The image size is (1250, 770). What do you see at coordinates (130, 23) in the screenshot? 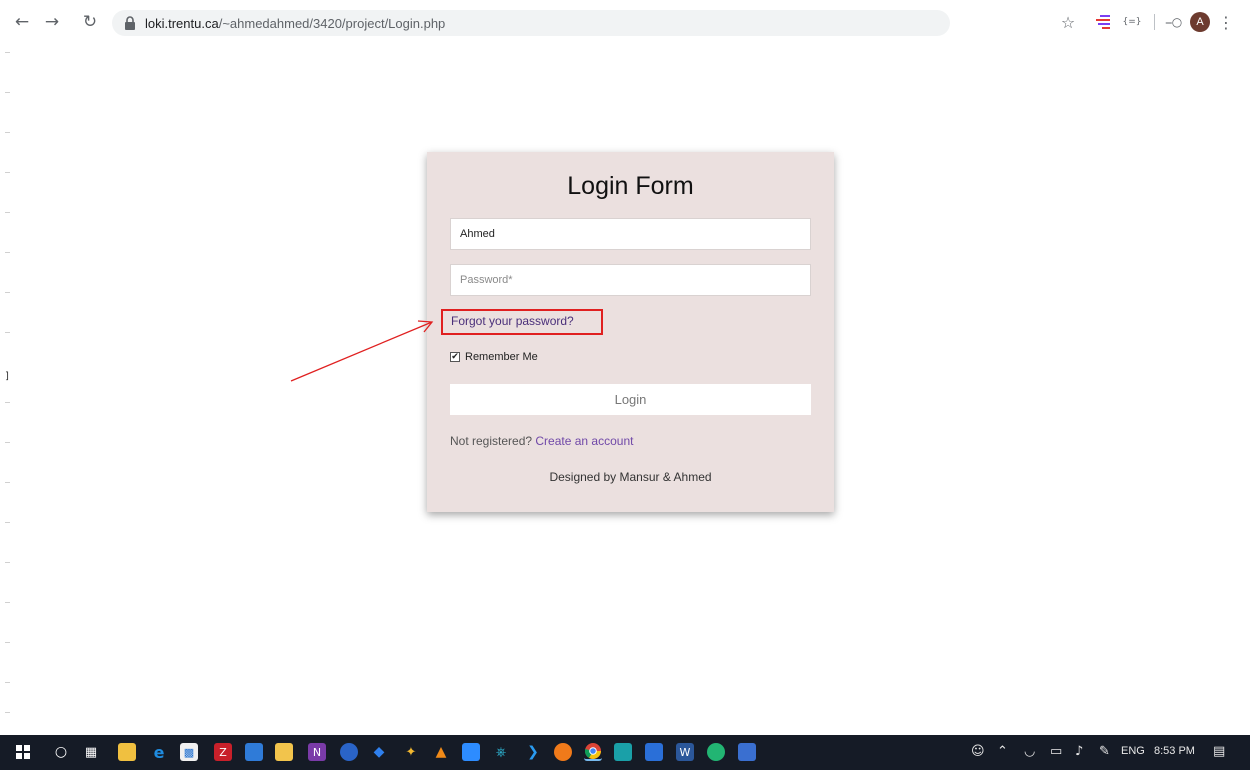
I see `lock-icon` at bounding box center [130, 23].